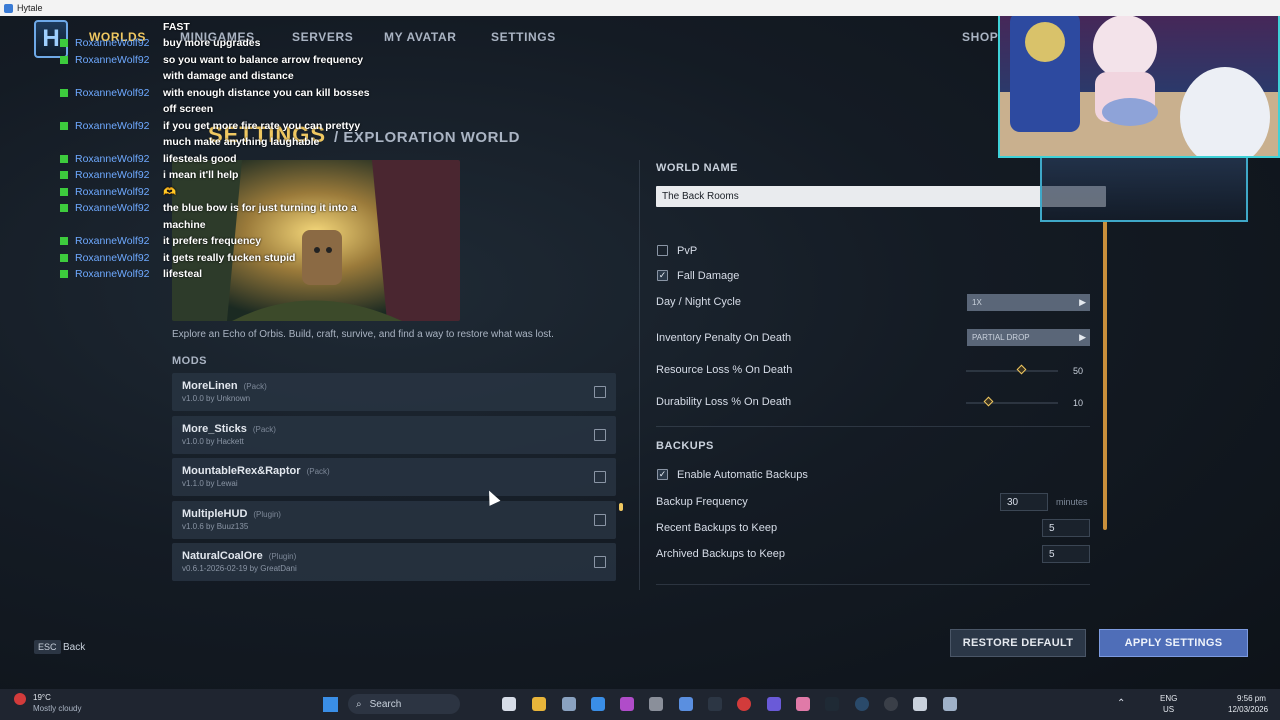 The width and height of the screenshot is (1280, 720). What do you see at coordinates (523, 37) in the screenshot?
I see `nav-settings: SETTINGS` at bounding box center [523, 37].